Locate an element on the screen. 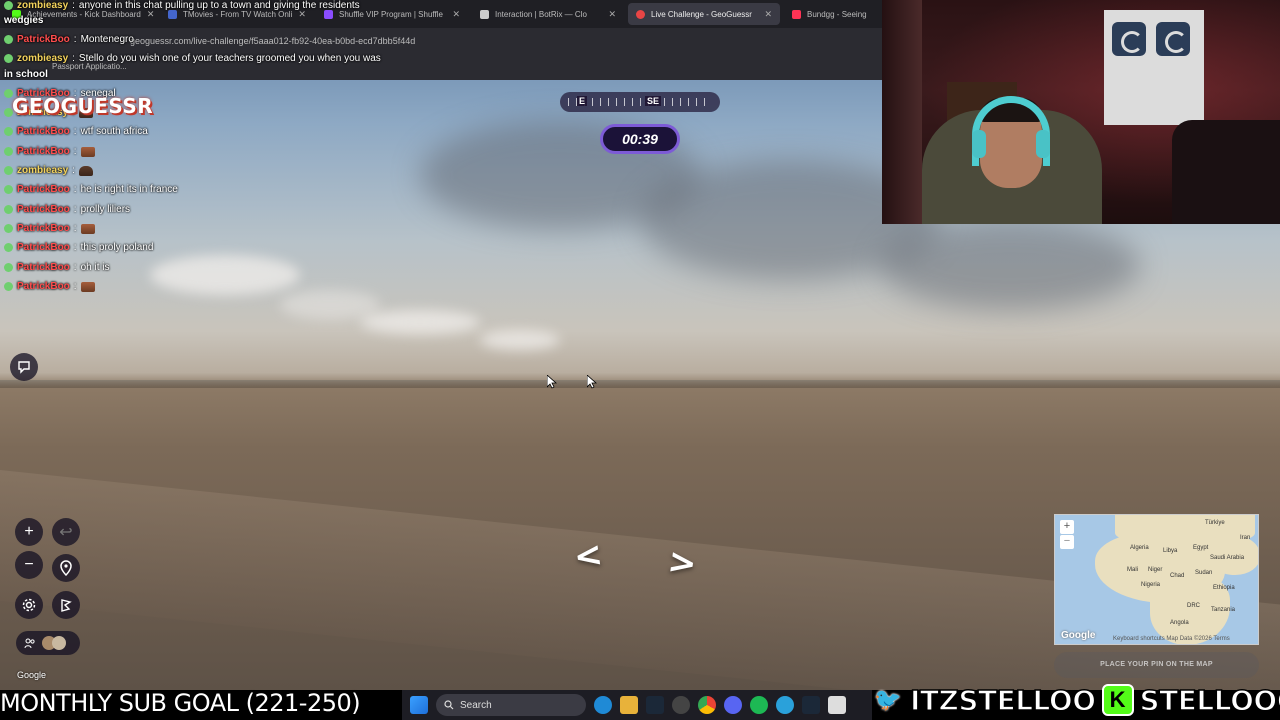  telegram-icon is located at coordinates (785, 705).